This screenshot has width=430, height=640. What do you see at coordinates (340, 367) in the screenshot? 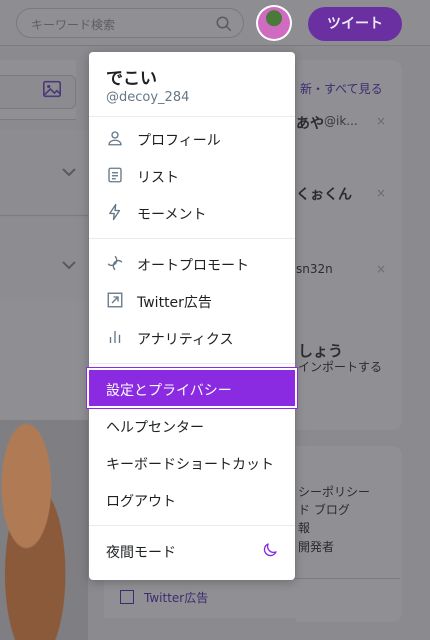
I see `find-friends-subtitle: インポートする` at bounding box center [340, 367].